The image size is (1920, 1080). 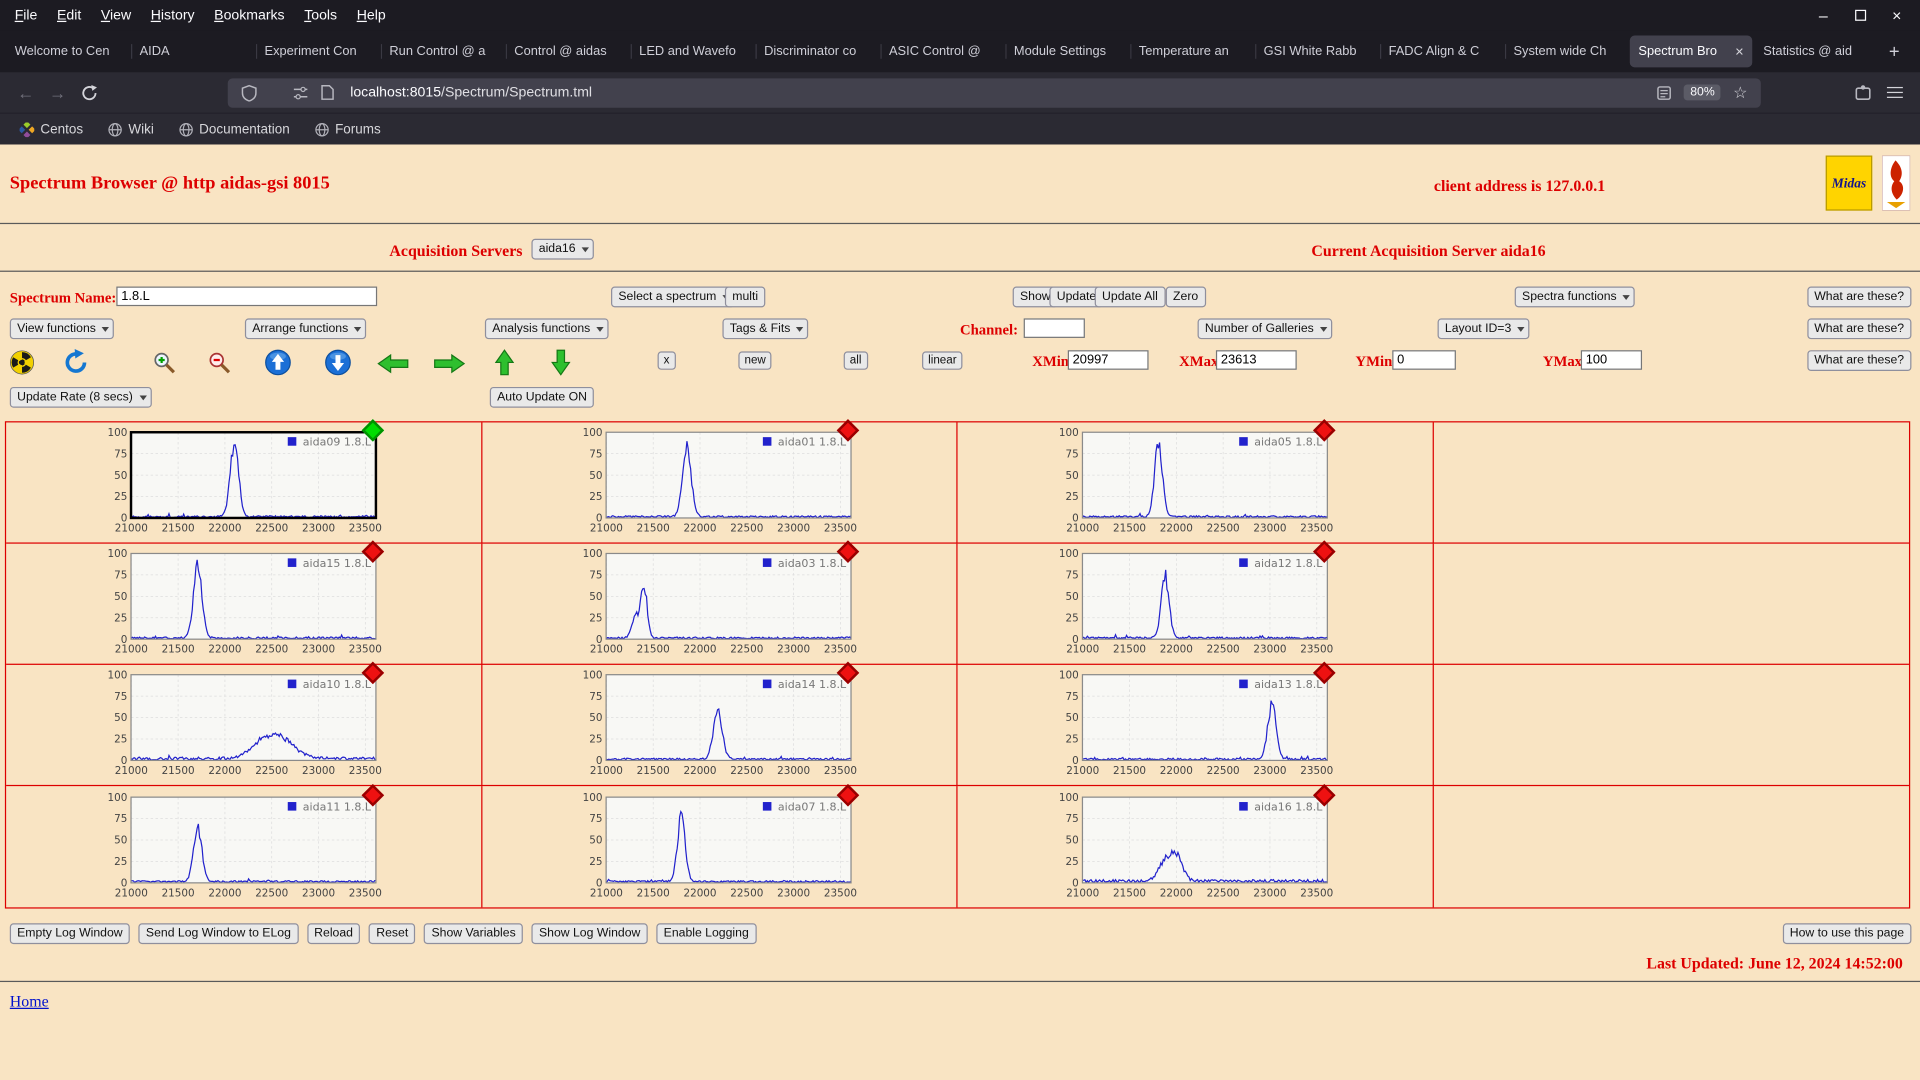 What do you see at coordinates (1702, 92) in the screenshot?
I see `zoom-level-badge: 80%` at bounding box center [1702, 92].